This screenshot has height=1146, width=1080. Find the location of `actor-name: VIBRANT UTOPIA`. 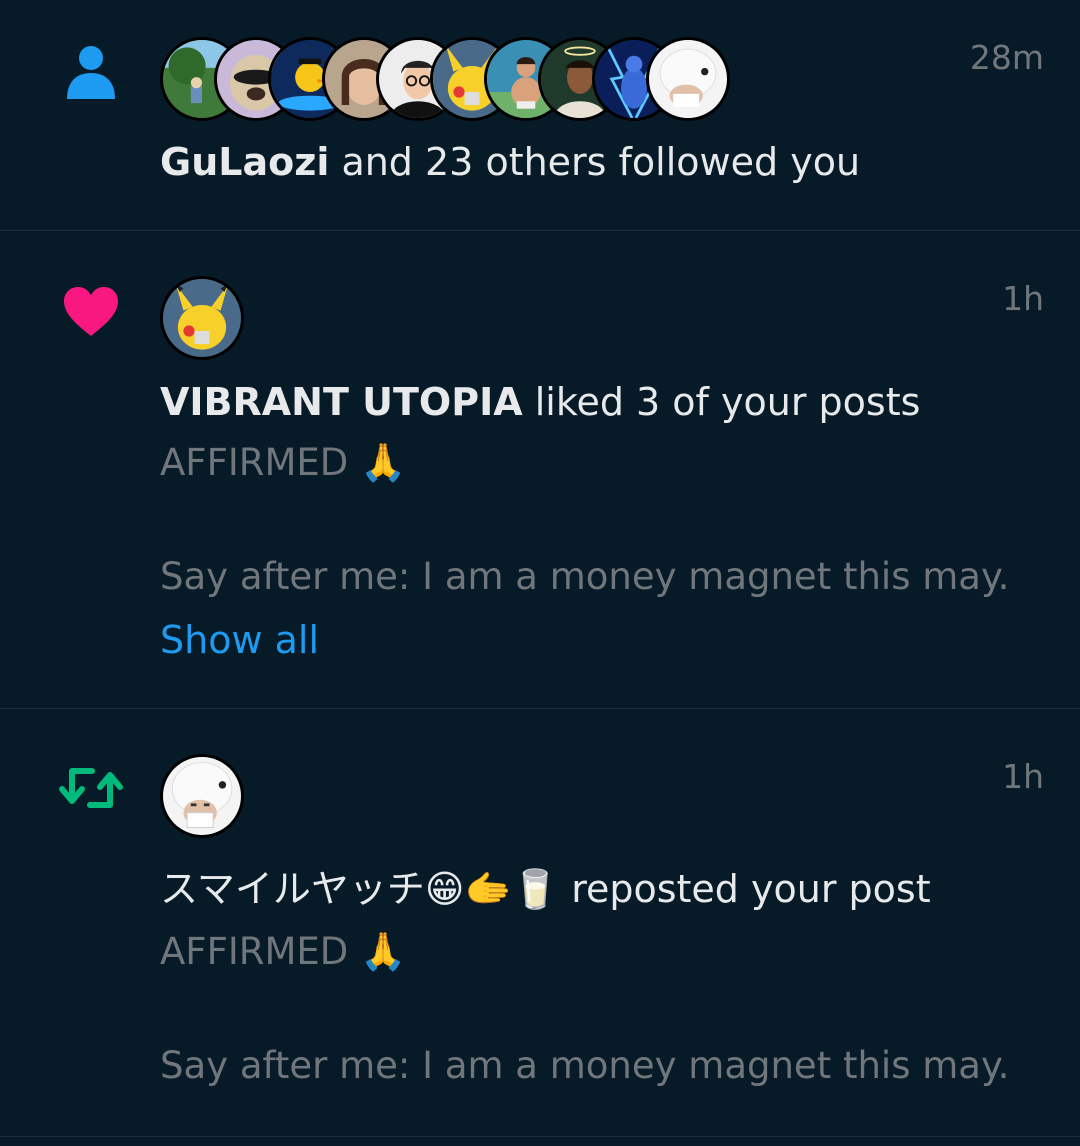

actor-name: VIBRANT UTOPIA is located at coordinates (341, 402).